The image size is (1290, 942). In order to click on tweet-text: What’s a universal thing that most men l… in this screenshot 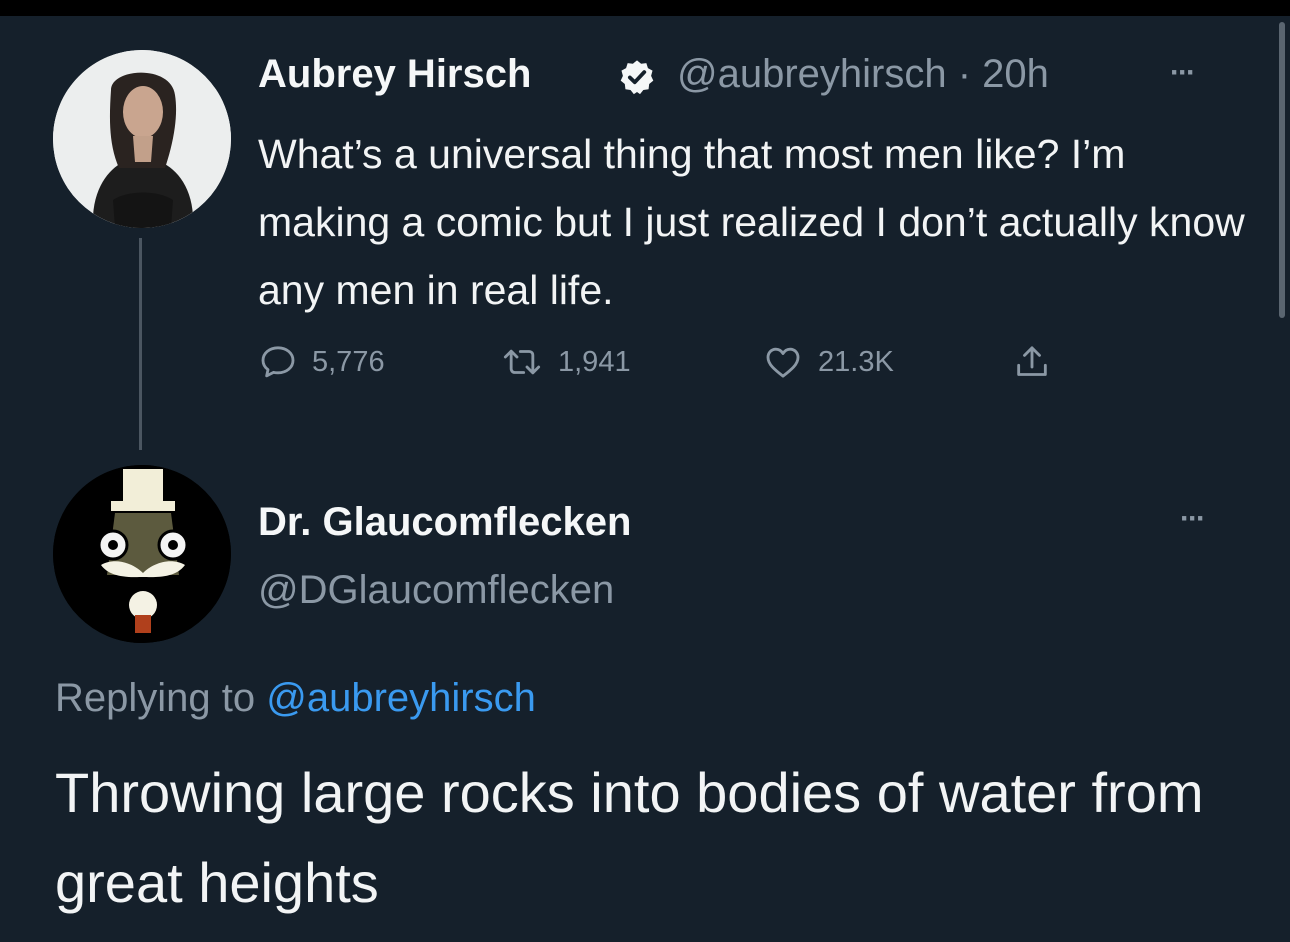, I will do `click(751, 222)`.